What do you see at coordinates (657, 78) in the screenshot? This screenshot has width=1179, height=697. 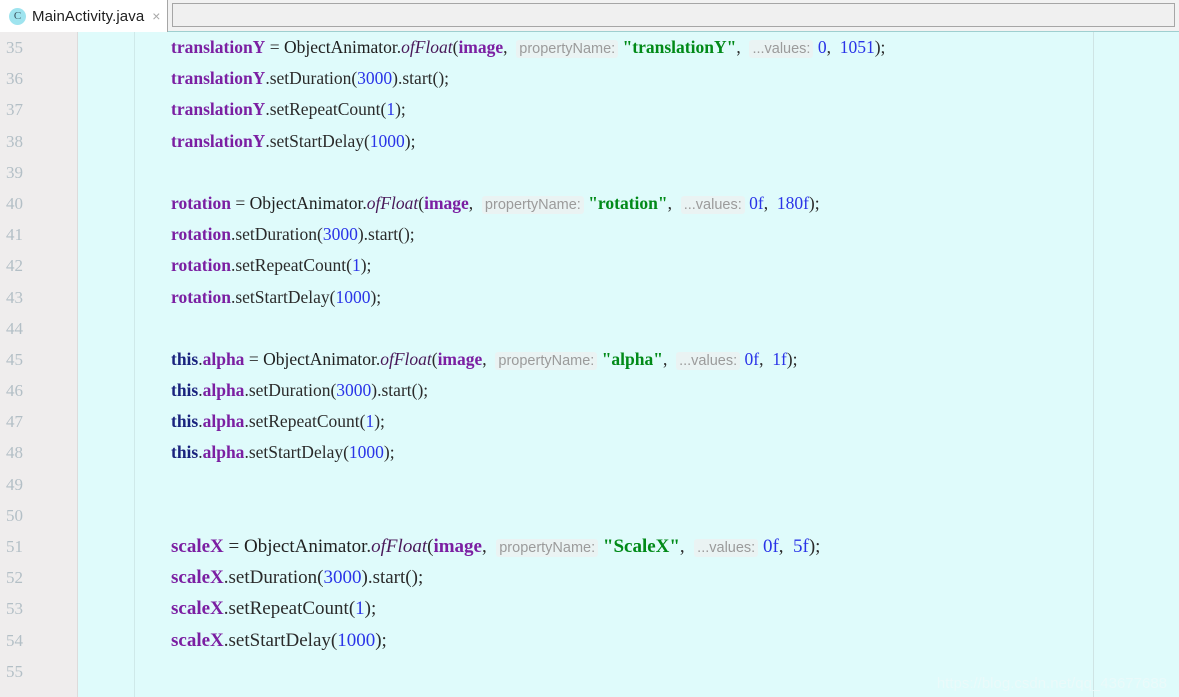 I see `code-line: translationY.setDuration(3000).start();` at bounding box center [657, 78].